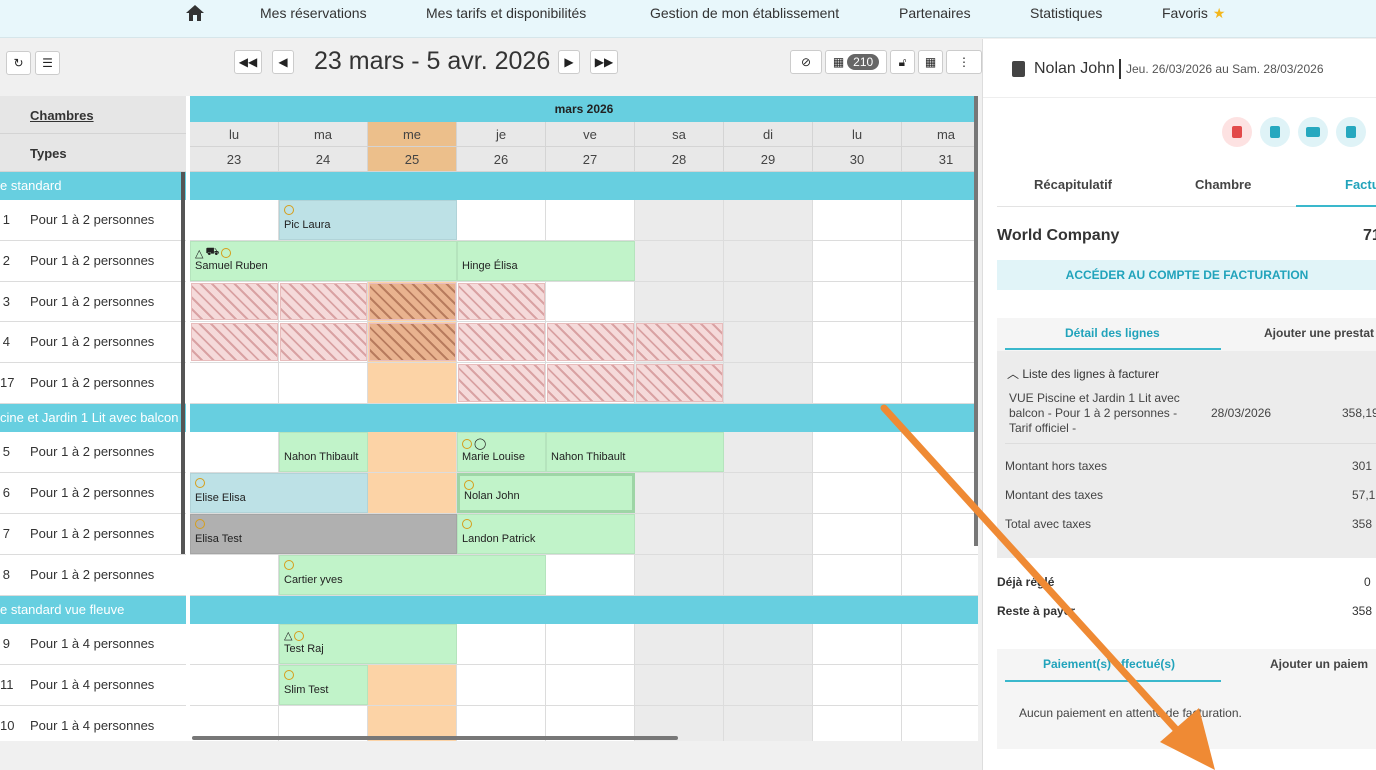 The image size is (1376, 770). I want to click on reservation-block: Pic Laura, so click(368, 220).